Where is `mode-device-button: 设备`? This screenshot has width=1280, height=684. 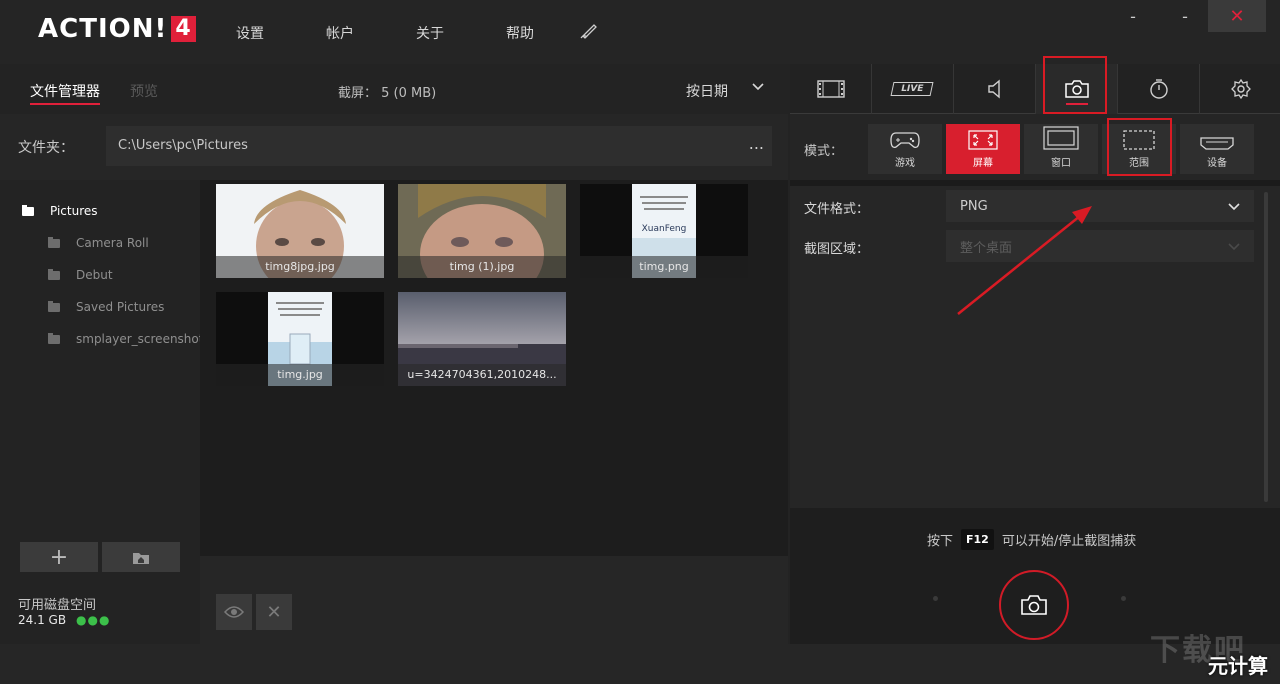 mode-device-button: 设备 is located at coordinates (1217, 149).